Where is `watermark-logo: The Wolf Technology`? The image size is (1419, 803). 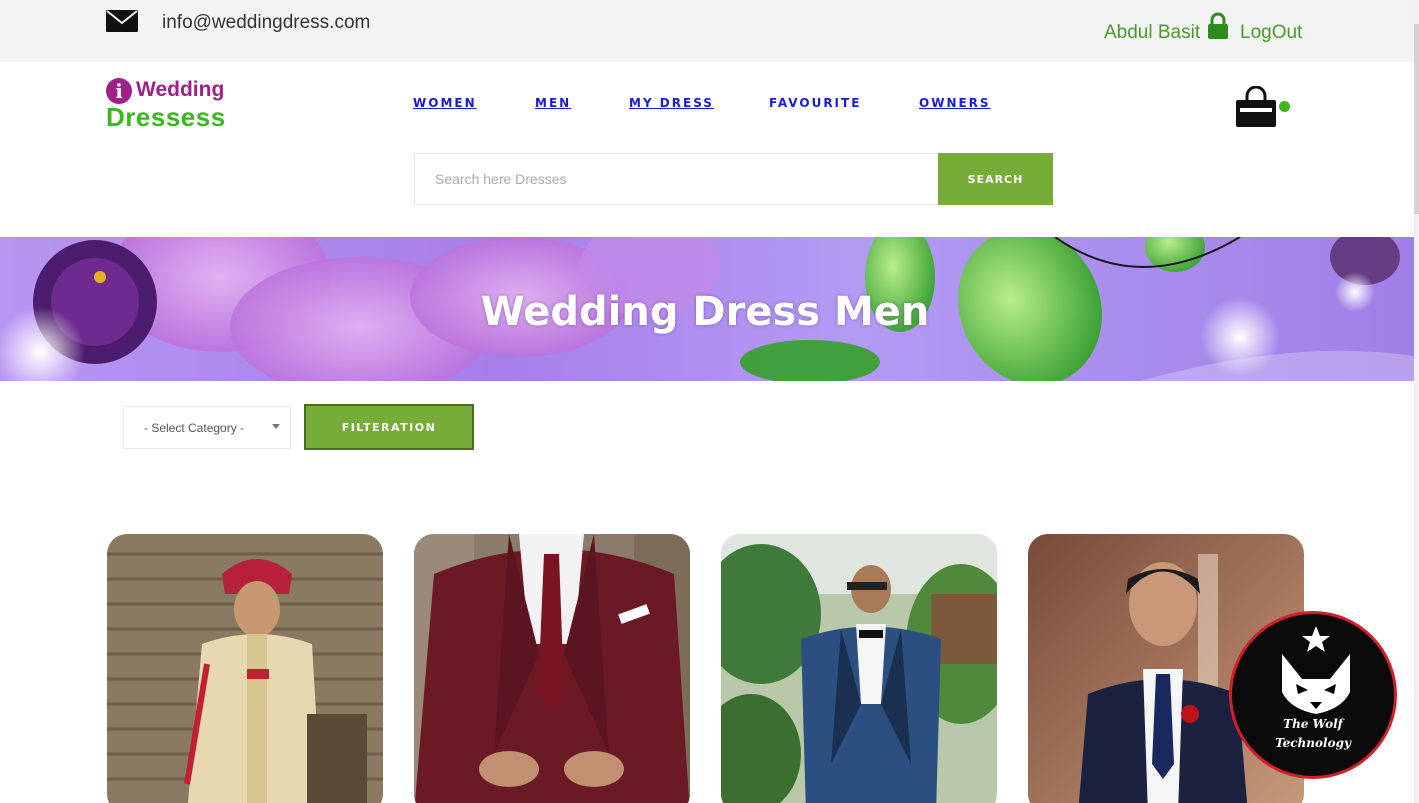 watermark-logo: The Wolf Technology is located at coordinates (1313, 695).